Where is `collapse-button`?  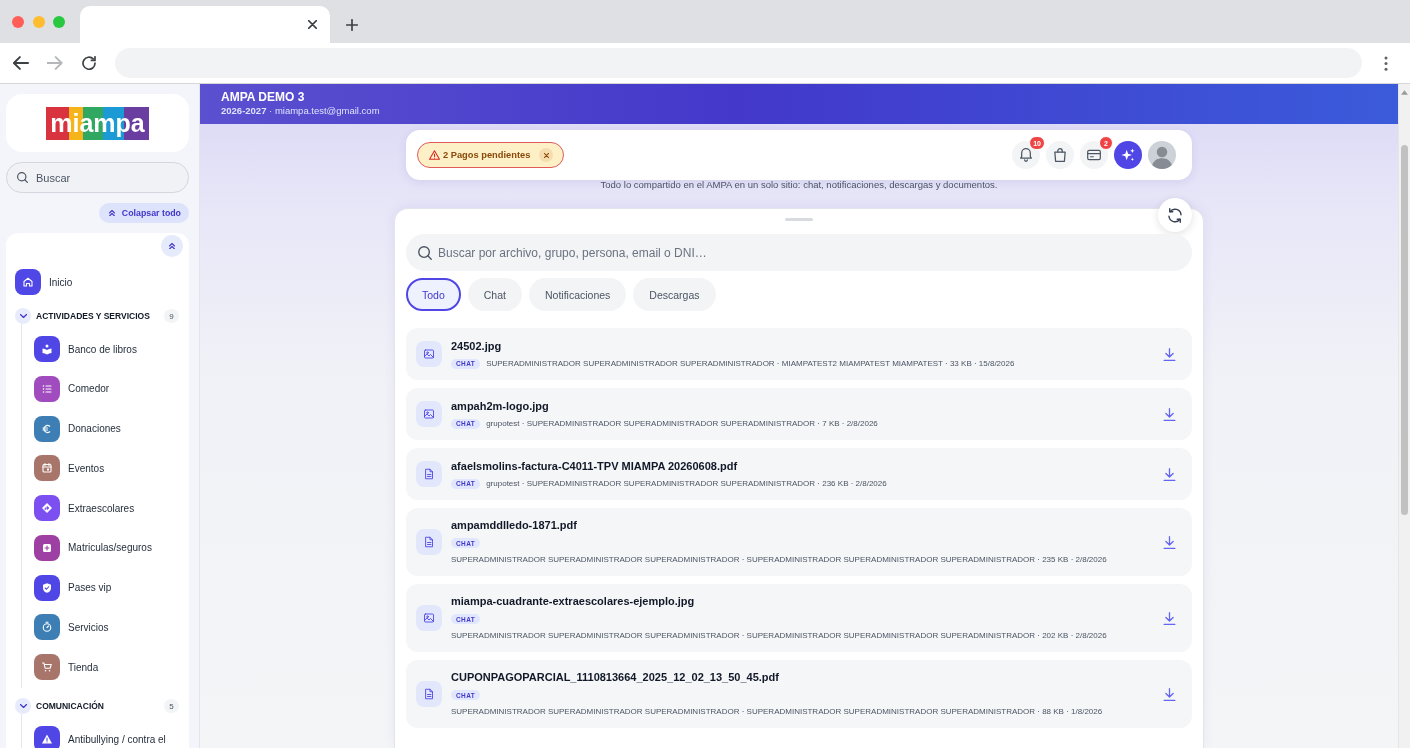
collapse-button is located at coordinates (172, 246).